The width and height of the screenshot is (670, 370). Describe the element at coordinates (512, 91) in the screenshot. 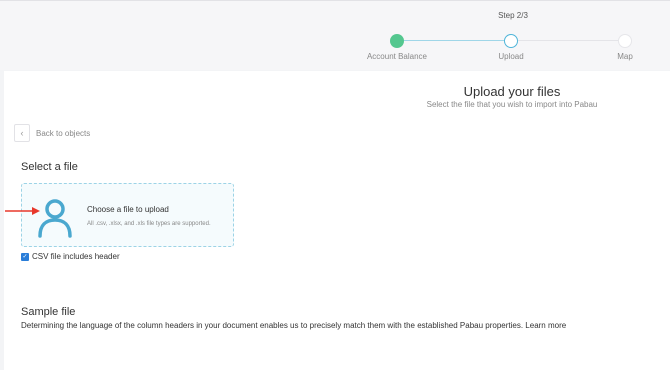

I see `page-title: Upload your files` at that location.